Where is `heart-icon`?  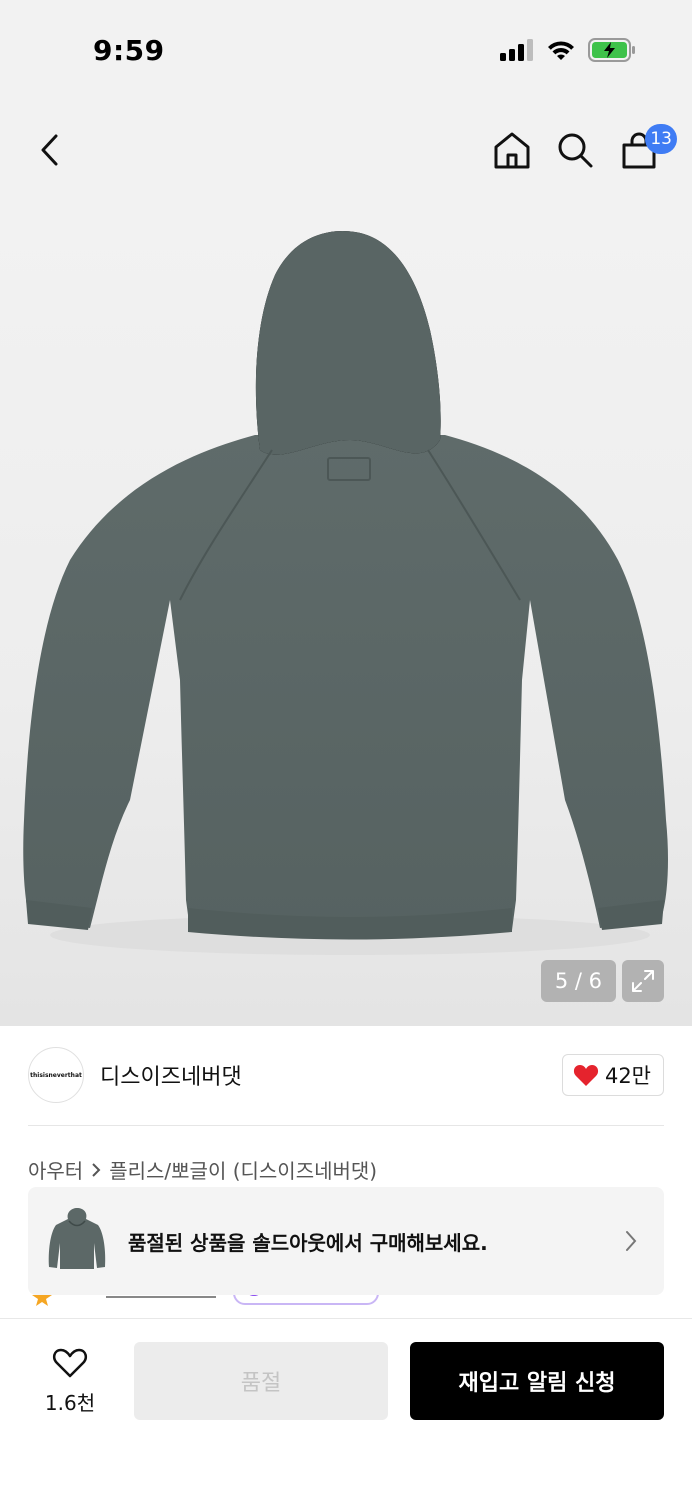 heart-icon is located at coordinates (586, 1075).